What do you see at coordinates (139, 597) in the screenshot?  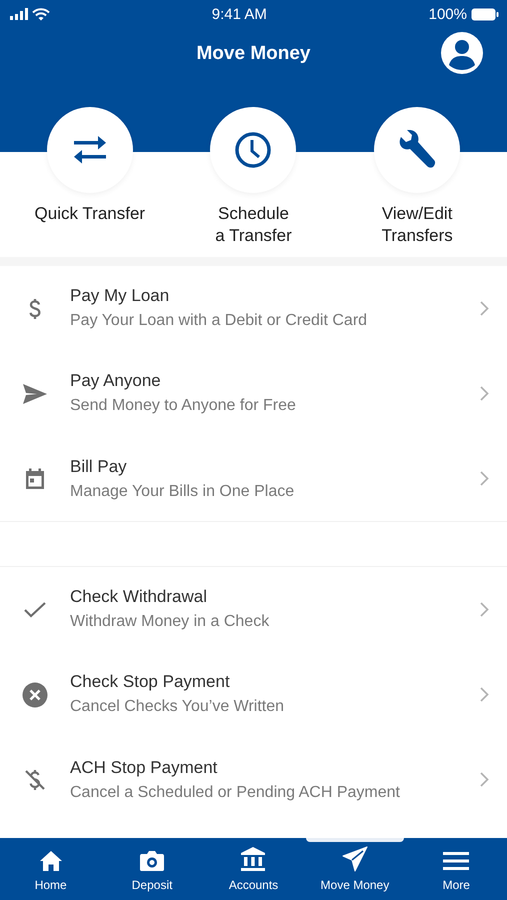 I see `row-title: Check Withdrawal` at bounding box center [139, 597].